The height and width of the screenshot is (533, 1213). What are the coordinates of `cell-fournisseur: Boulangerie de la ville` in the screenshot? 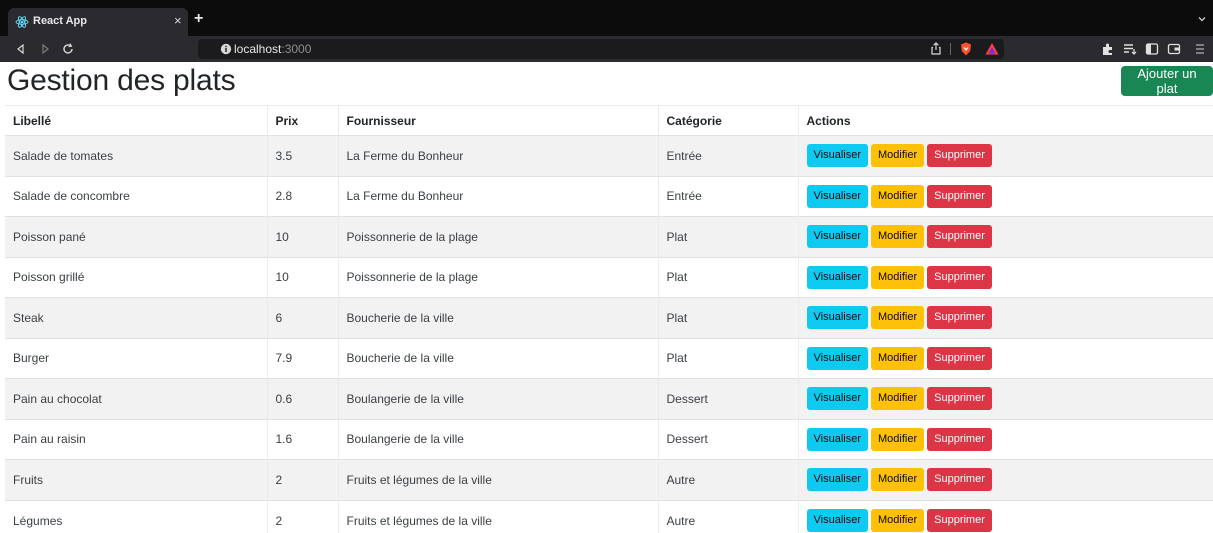 It's located at (497, 398).